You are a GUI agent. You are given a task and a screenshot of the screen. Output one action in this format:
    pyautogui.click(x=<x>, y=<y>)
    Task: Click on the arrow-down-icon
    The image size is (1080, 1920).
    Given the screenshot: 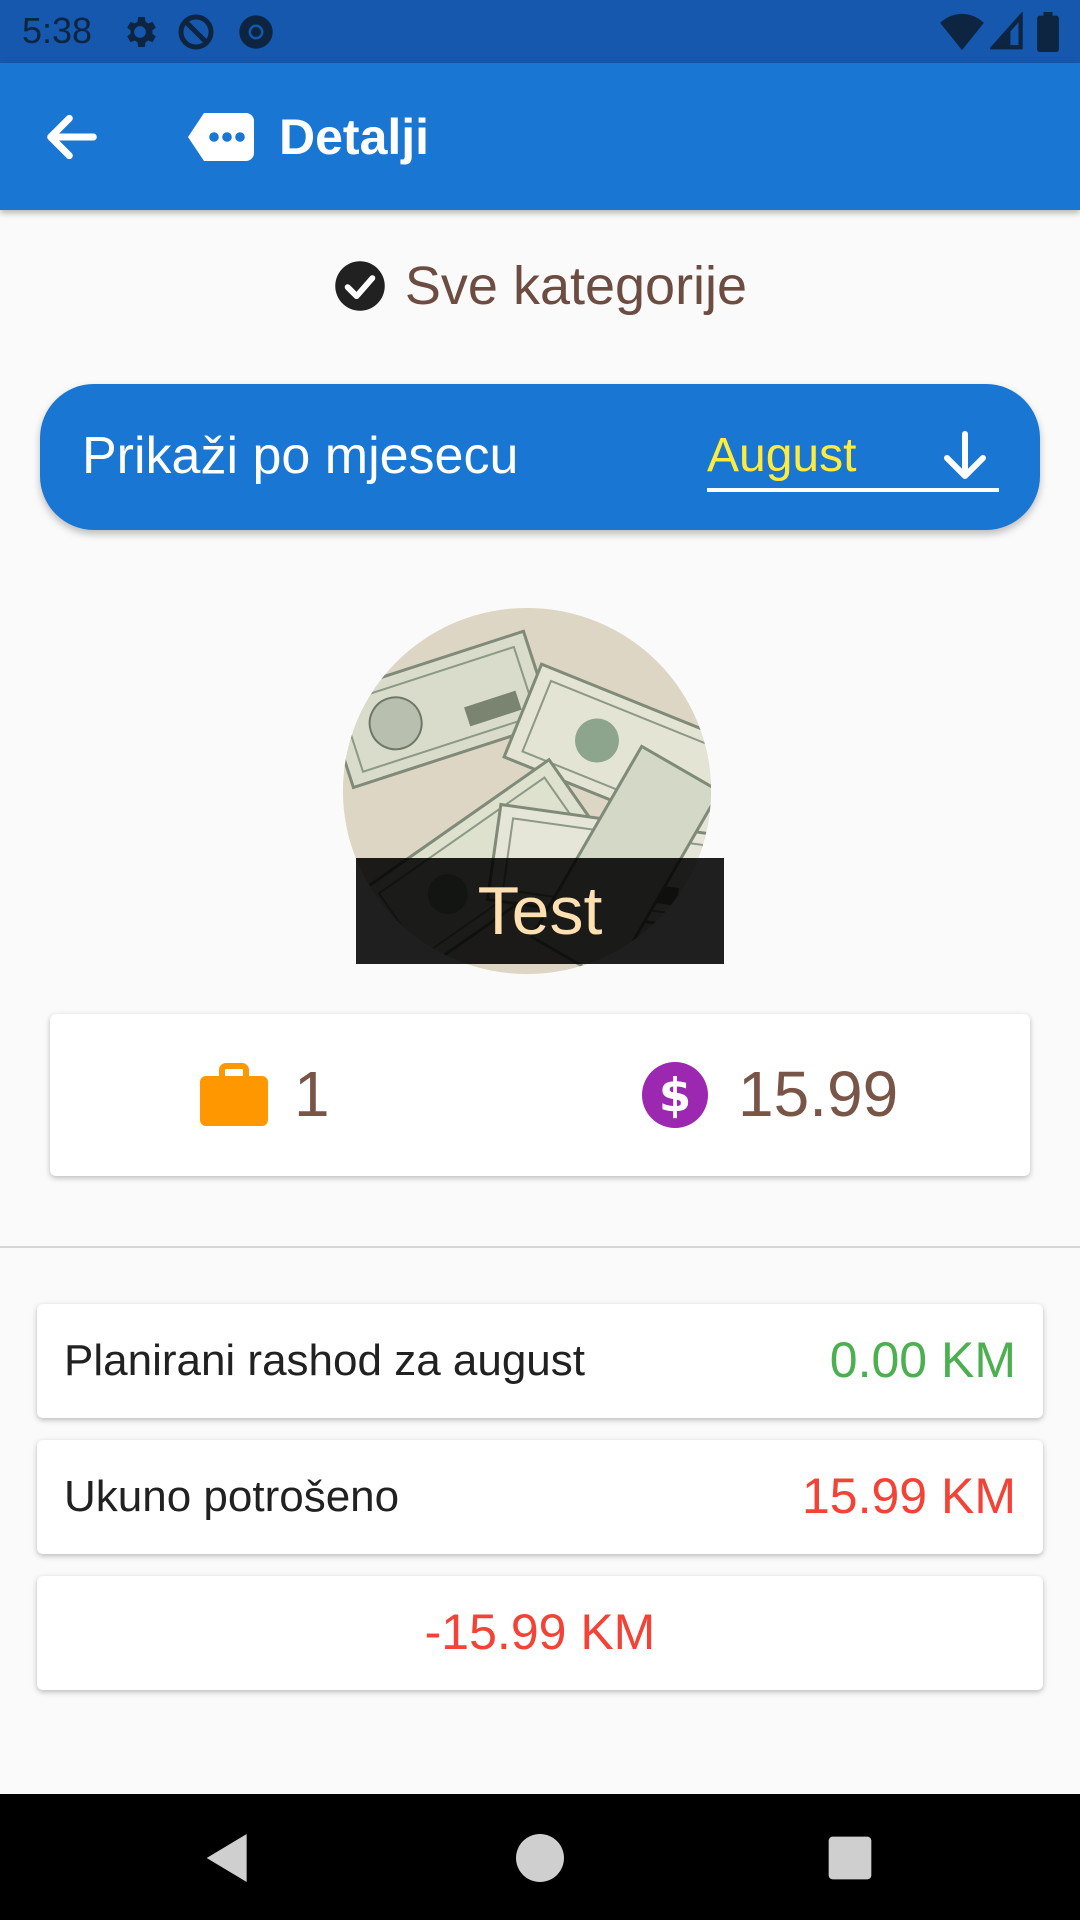 What is the action you would take?
    pyautogui.click(x=965, y=455)
    